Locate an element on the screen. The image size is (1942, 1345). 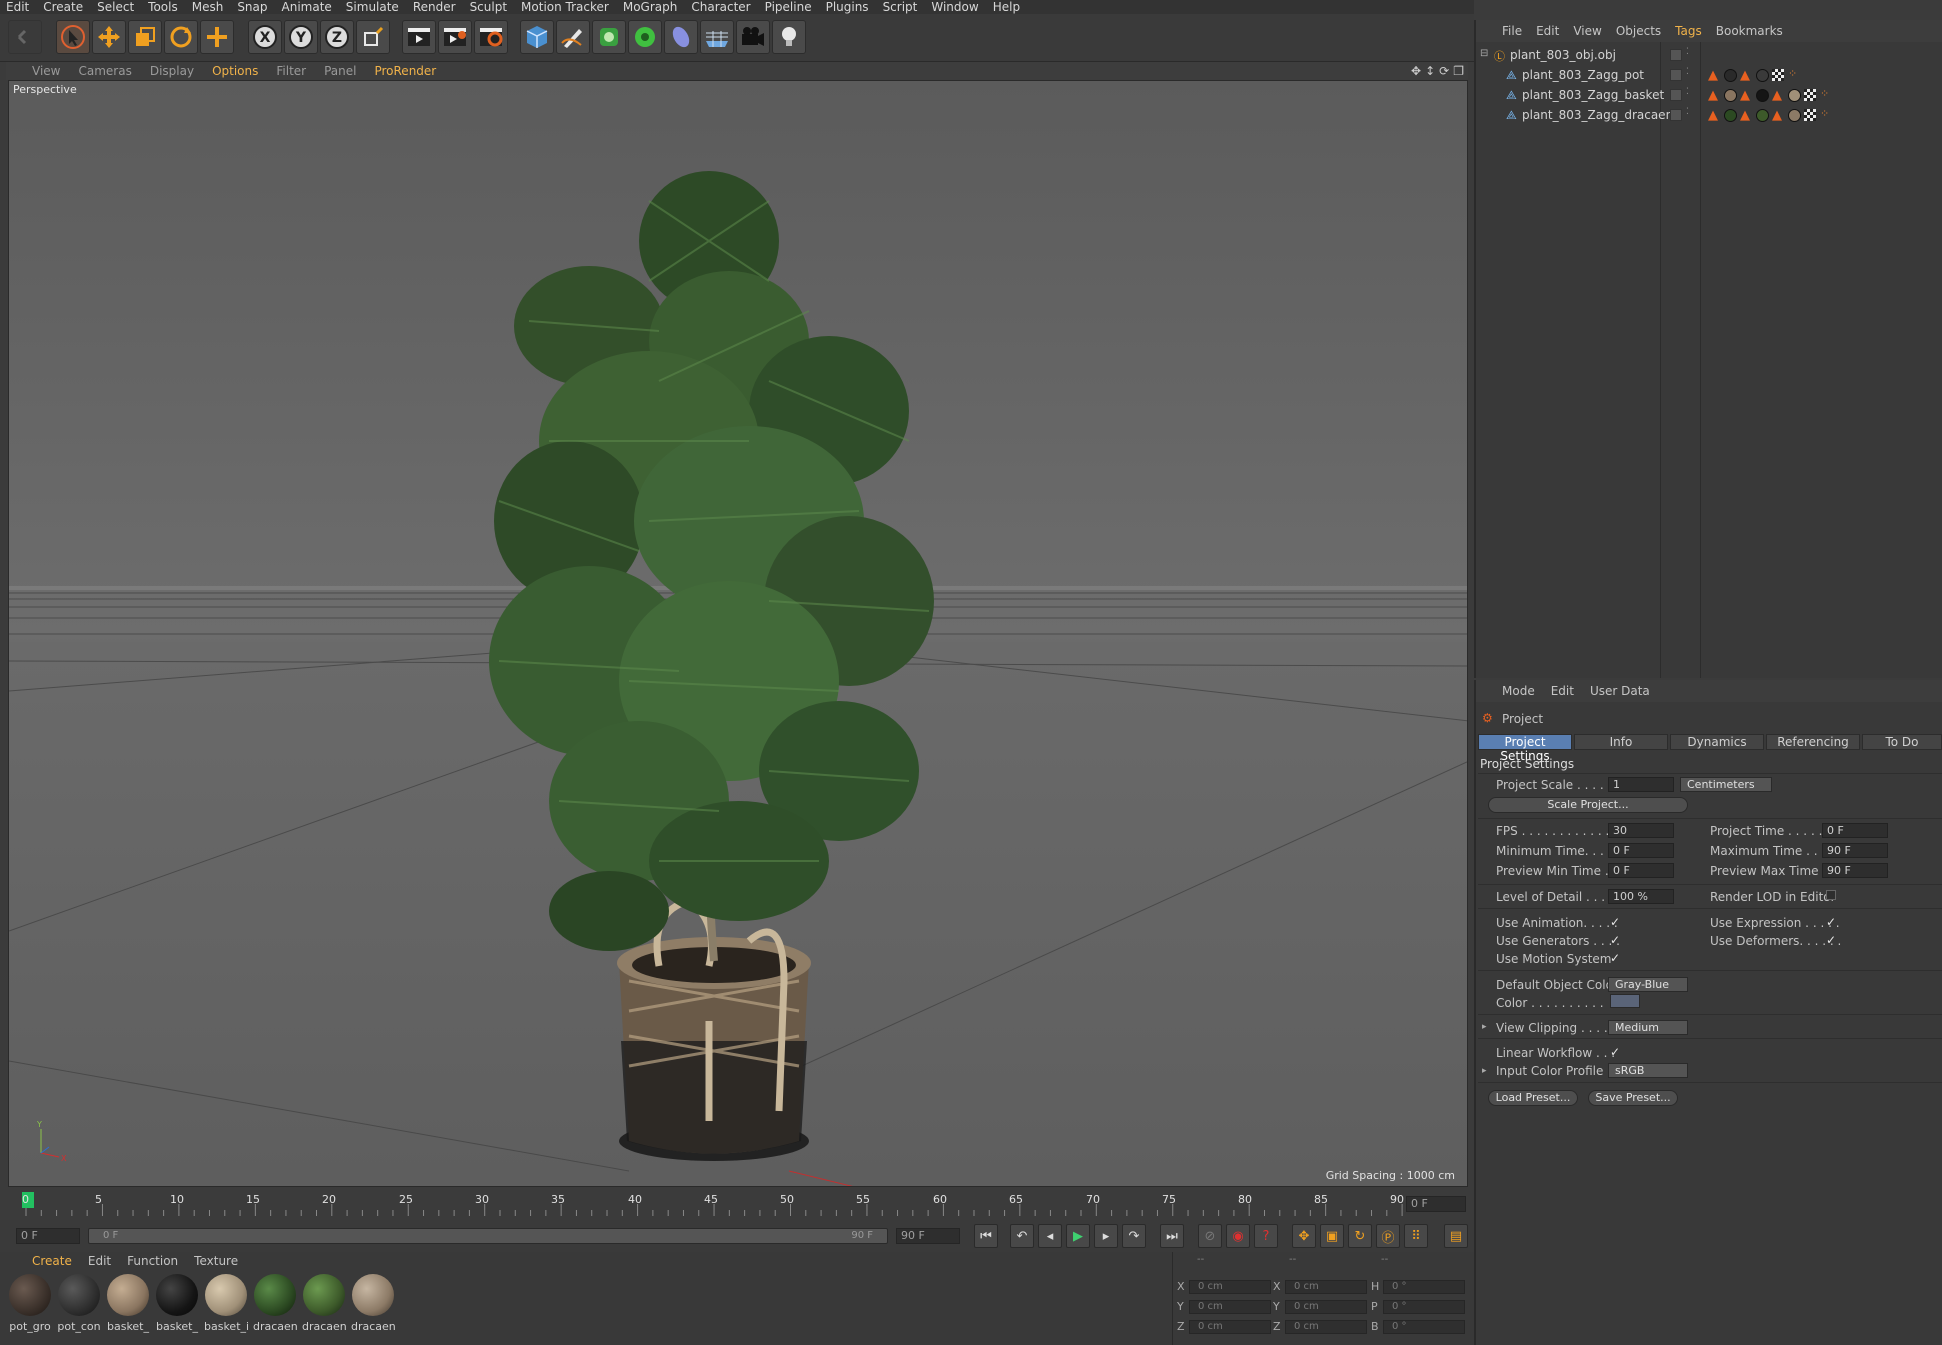
light-icon is located at coordinates (789, 37).